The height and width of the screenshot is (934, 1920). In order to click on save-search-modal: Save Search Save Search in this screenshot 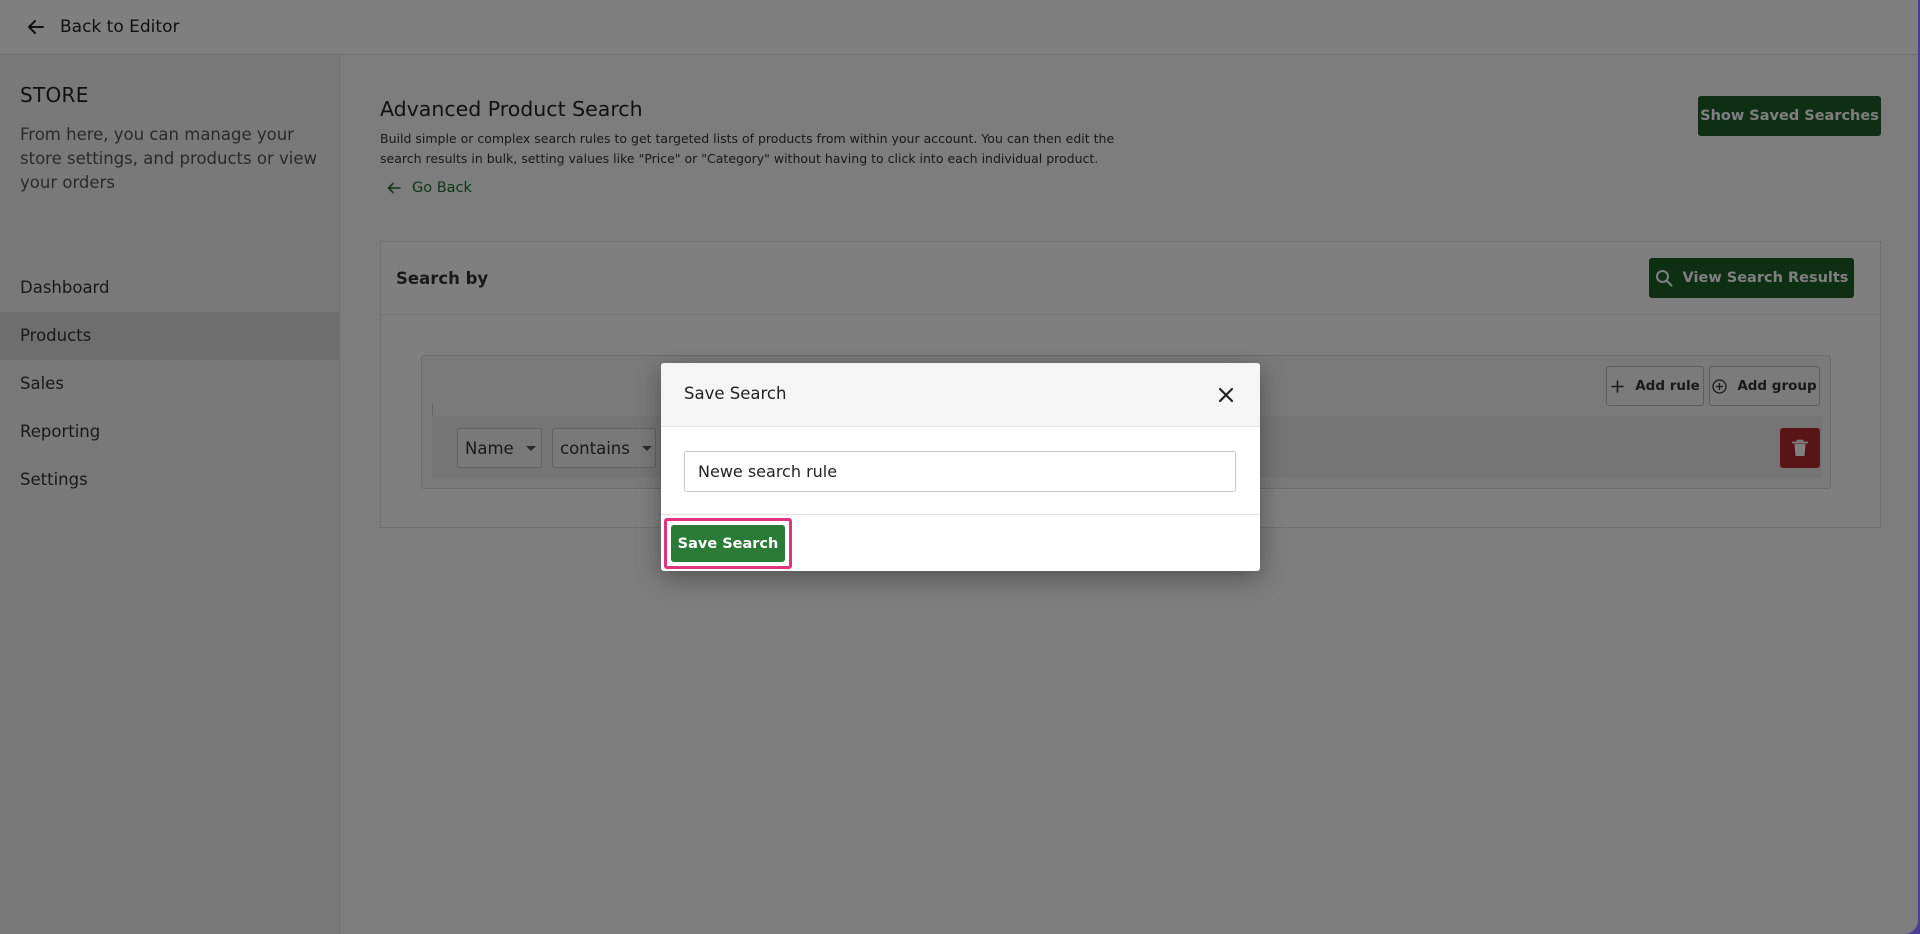, I will do `click(960, 467)`.